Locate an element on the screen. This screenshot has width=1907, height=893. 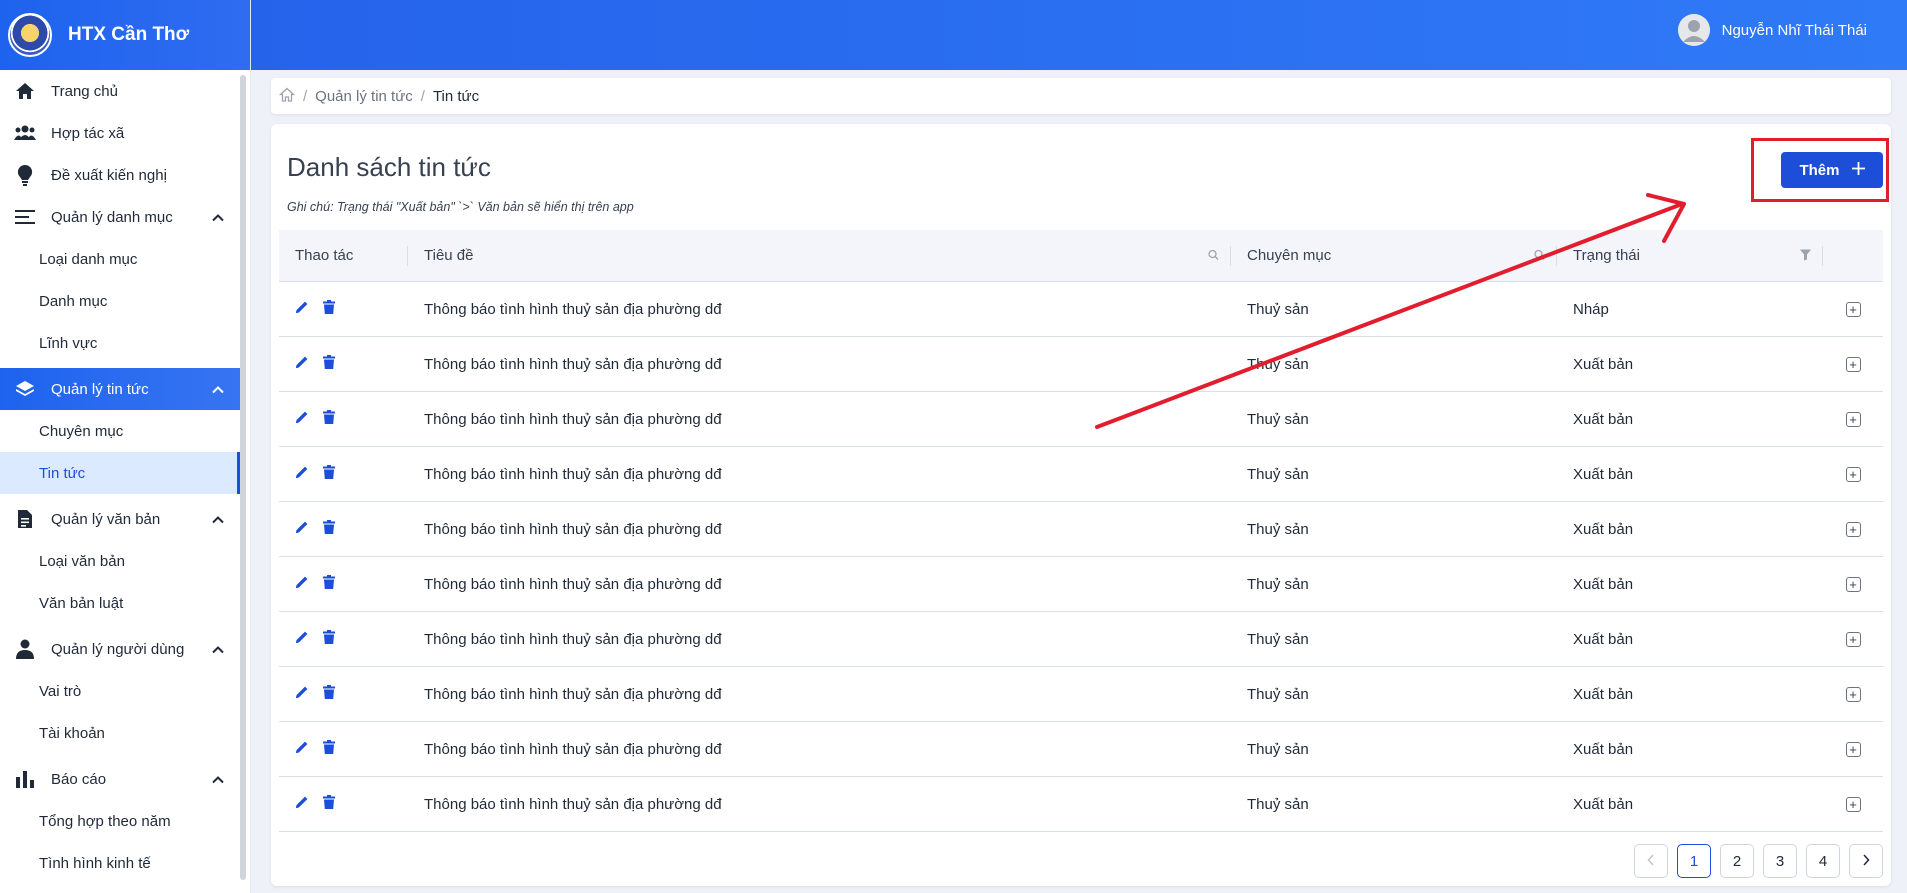
breadcrumb-parent: Quản lý tin tức is located at coordinates (364, 96).